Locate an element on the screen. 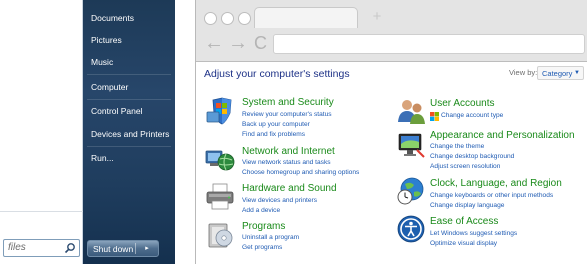  new-tab-button: + is located at coordinates (377, 17).